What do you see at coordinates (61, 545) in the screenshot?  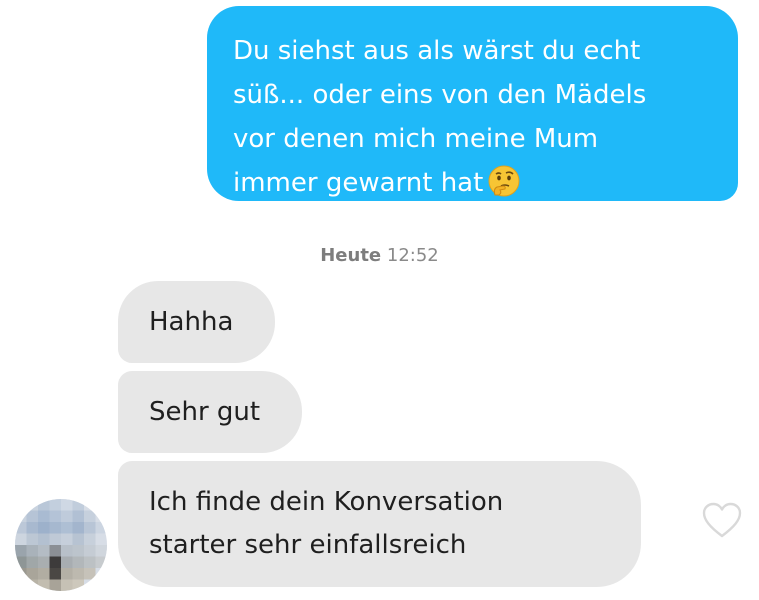 I see `avatar` at bounding box center [61, 545].